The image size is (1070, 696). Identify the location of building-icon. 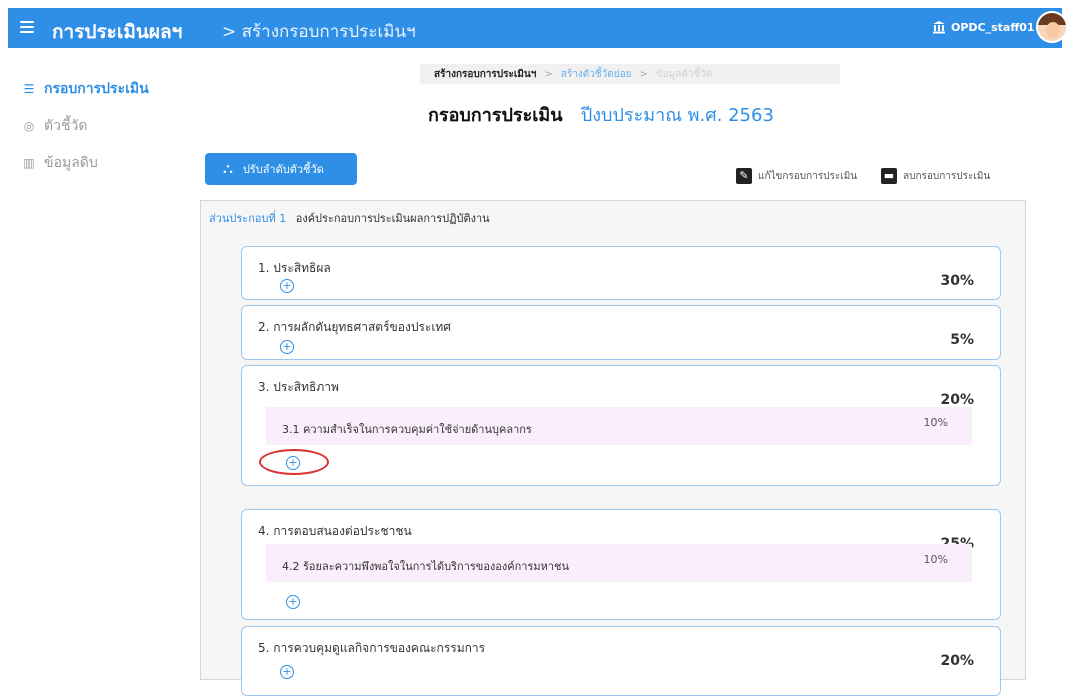
(939, 27).